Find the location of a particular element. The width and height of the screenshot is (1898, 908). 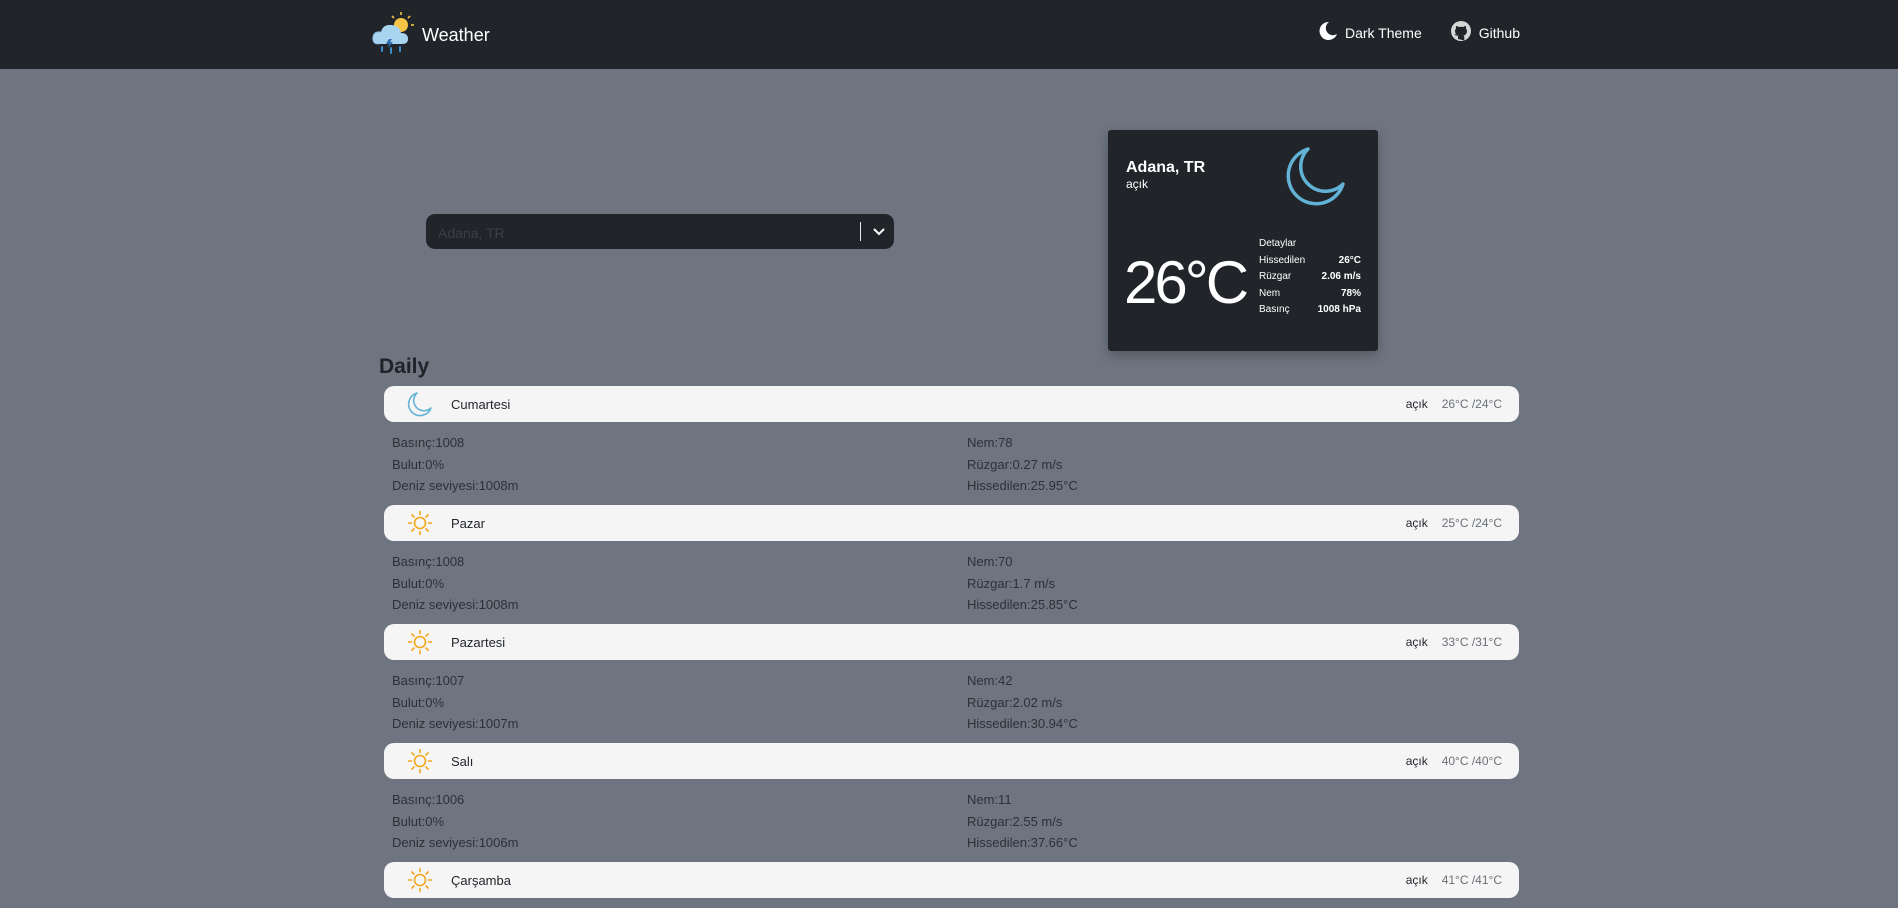

day-bar-cumartesi: Cumartesi açık 26°C /24°C is located at coordinates (951, 404).